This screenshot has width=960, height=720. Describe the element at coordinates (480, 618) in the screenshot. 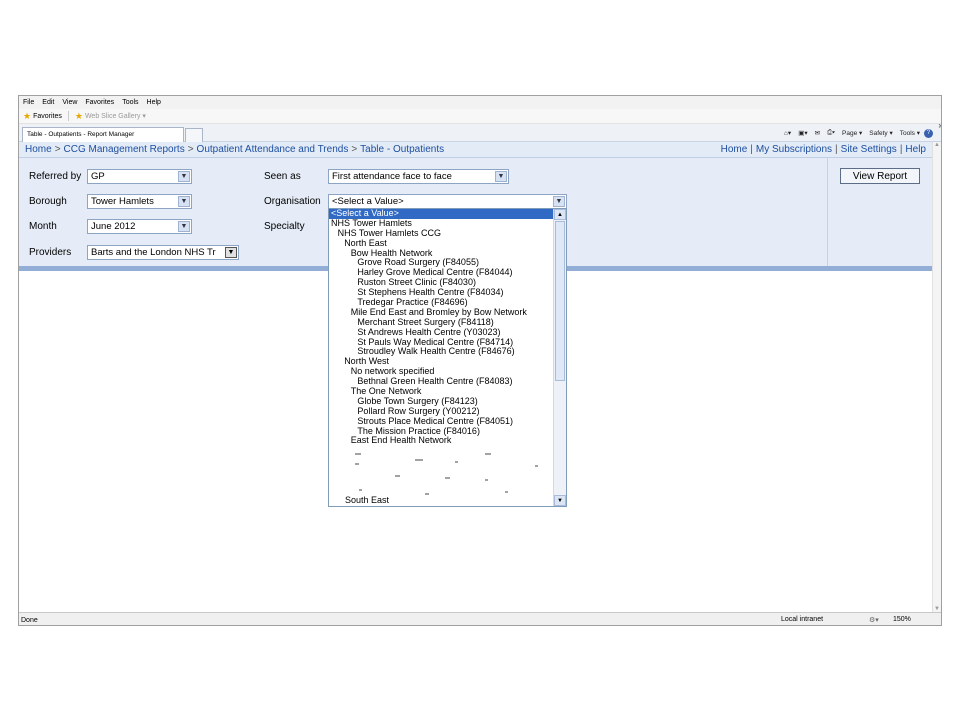

I see `status-bar: Done Local intranet ⚙▾ 150%` at that location.